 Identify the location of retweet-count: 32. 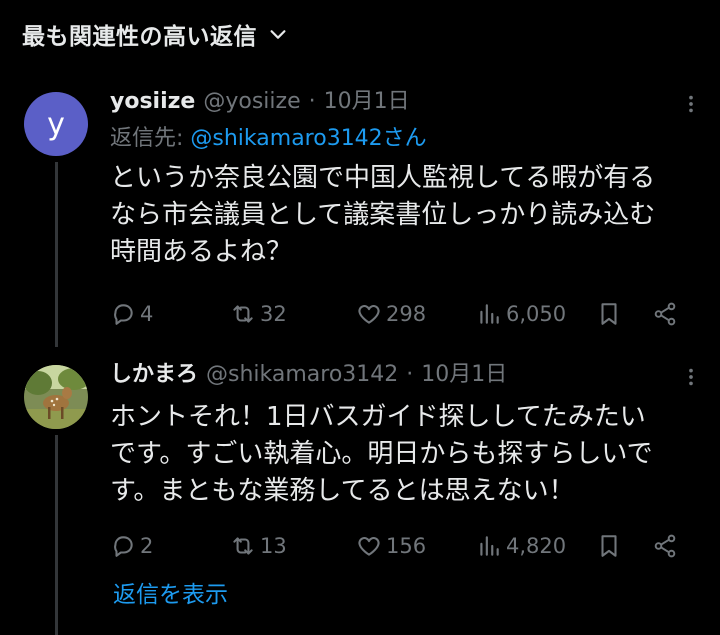
(273, 314).